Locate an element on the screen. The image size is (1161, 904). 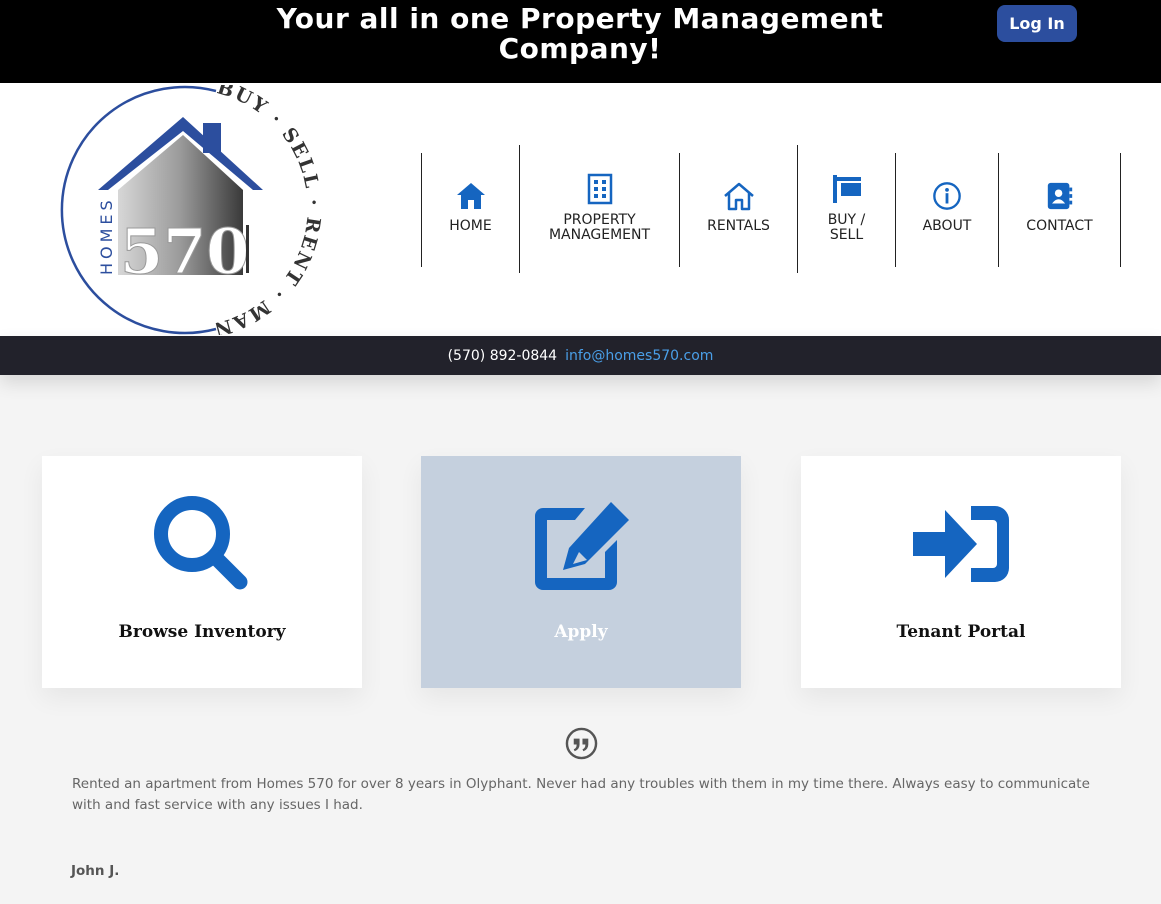
nav-label-rentals: RENTALS is located at coordinates (738, 226).